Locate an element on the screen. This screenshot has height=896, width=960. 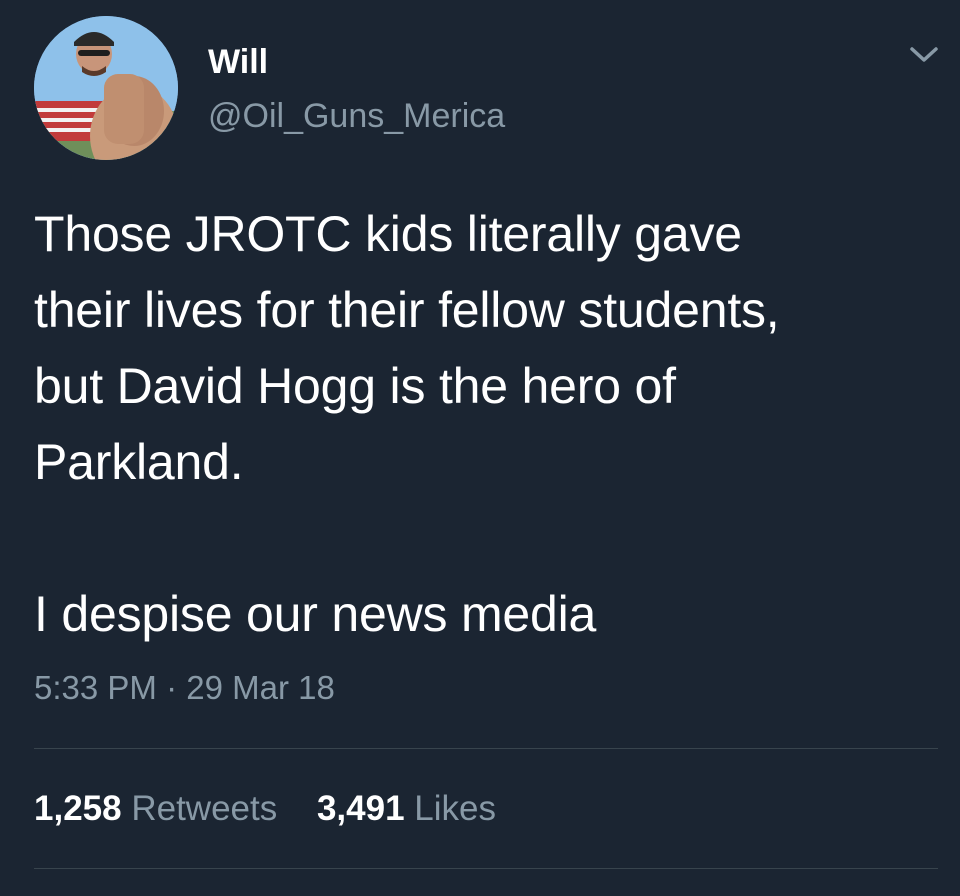
tweet-stats: 1,258 Retweets 3,491 Likes is located at coordinates (280, 809).